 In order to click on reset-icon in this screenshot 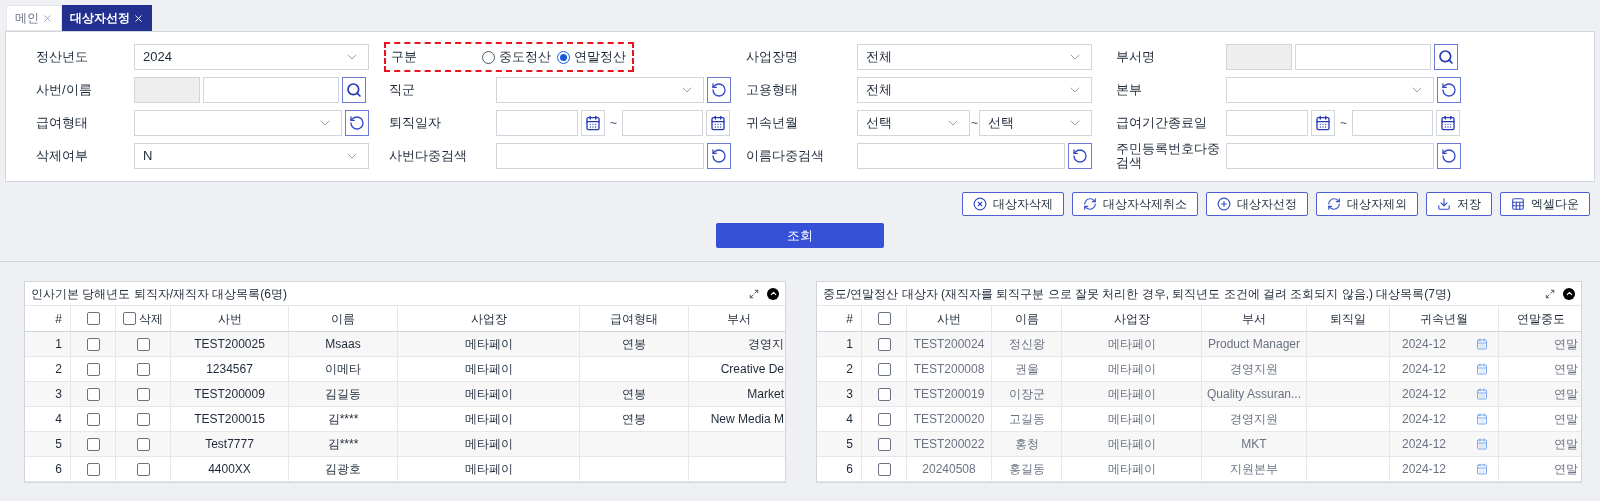, I will do `click(1080, 156)`.